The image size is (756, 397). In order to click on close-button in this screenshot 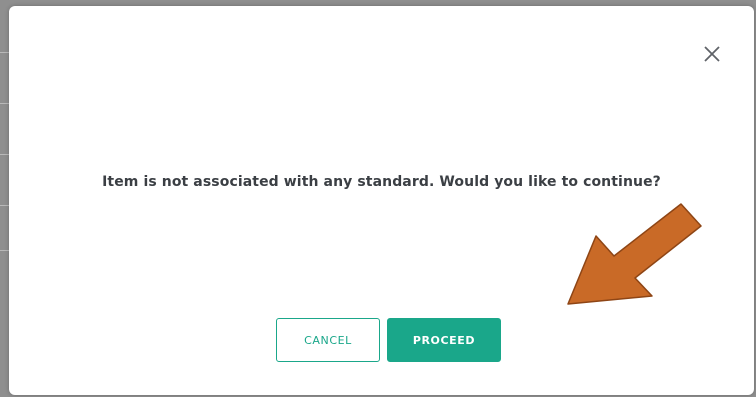, I will do `click(712, 54)`.